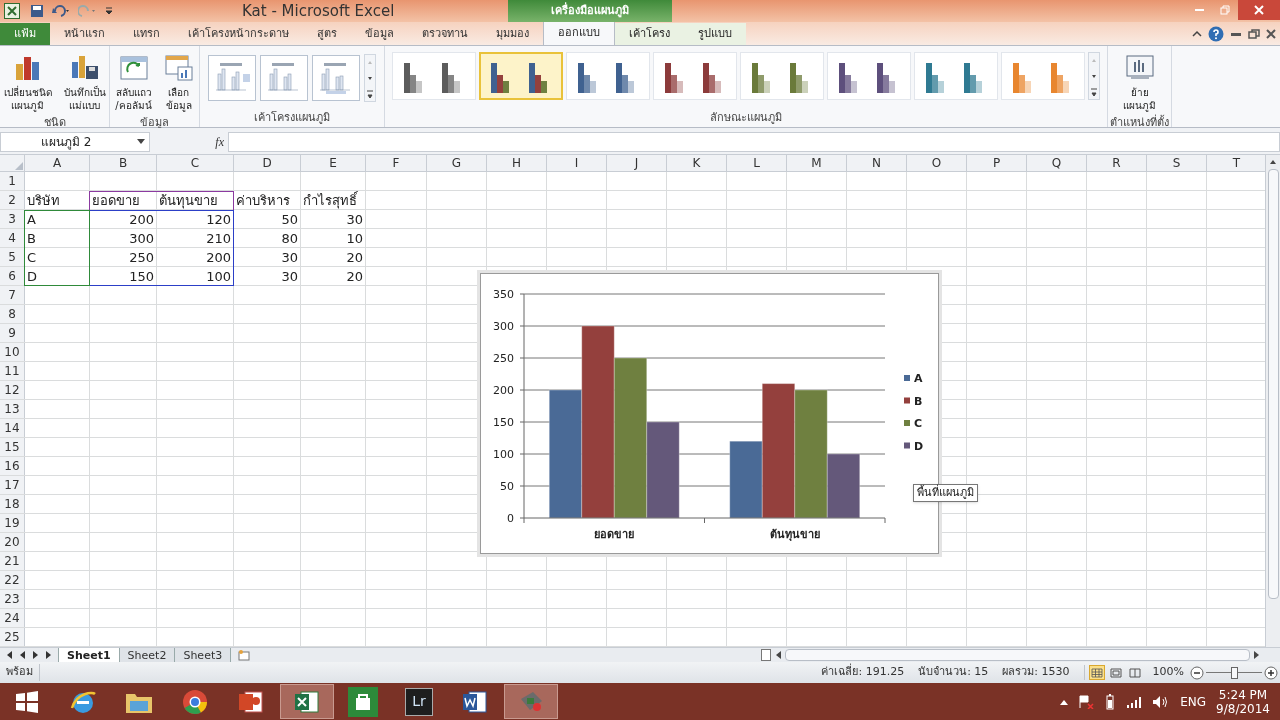 The image size is (1280, 720). I want to click on column-header: Q, so click(1057, 163).